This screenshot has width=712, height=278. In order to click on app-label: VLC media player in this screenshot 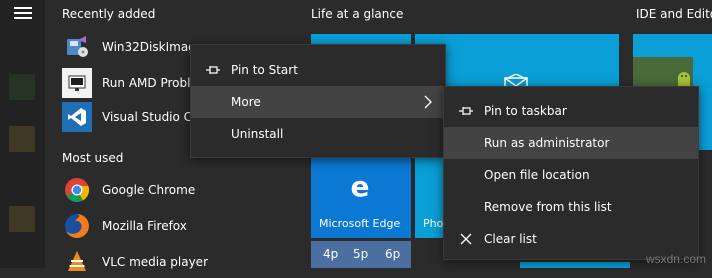, I will do `click(155, 262)`.